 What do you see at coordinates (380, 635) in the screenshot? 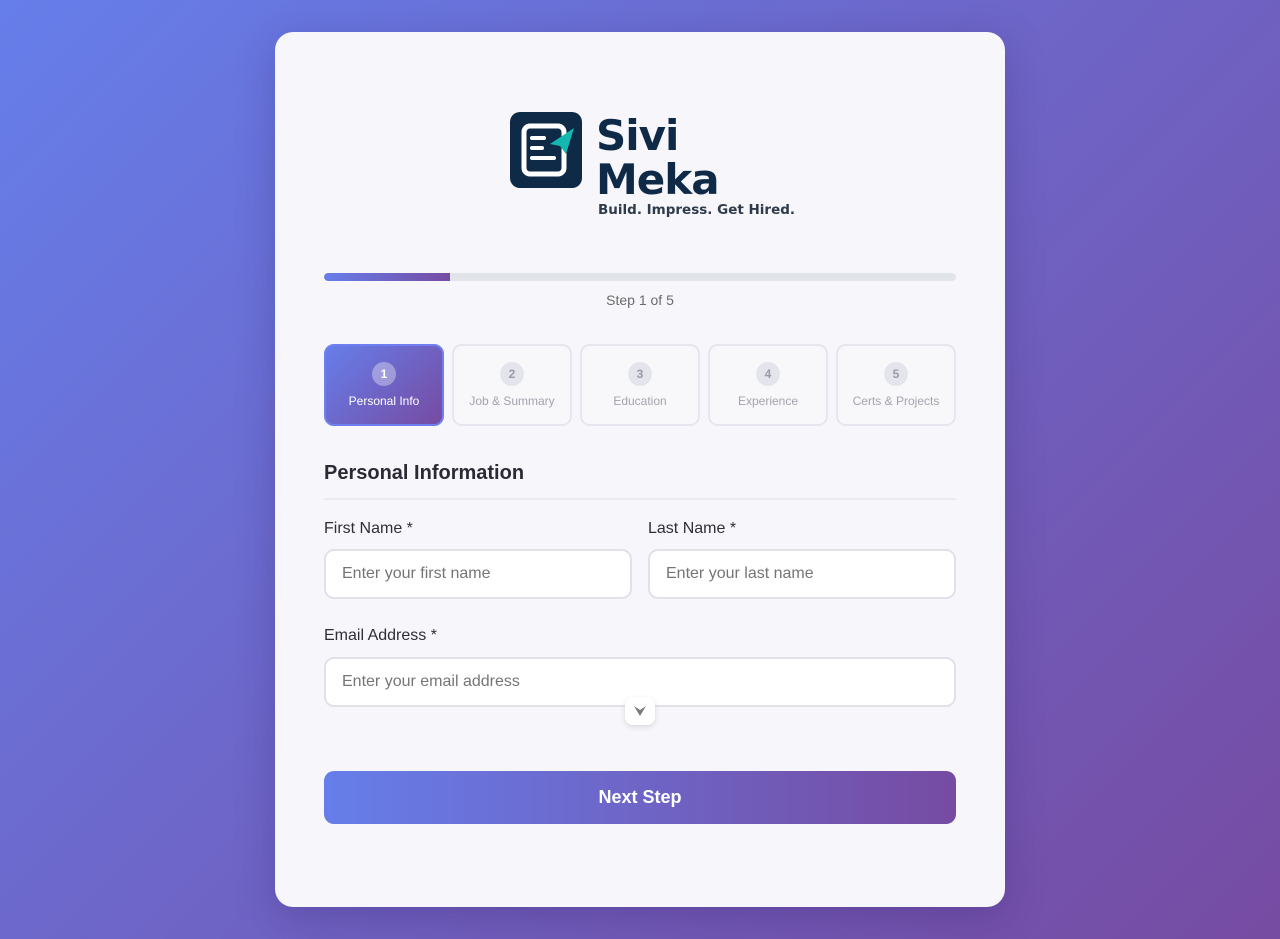
I see `email-label: Email Address *` at bounding box center [380, 635].